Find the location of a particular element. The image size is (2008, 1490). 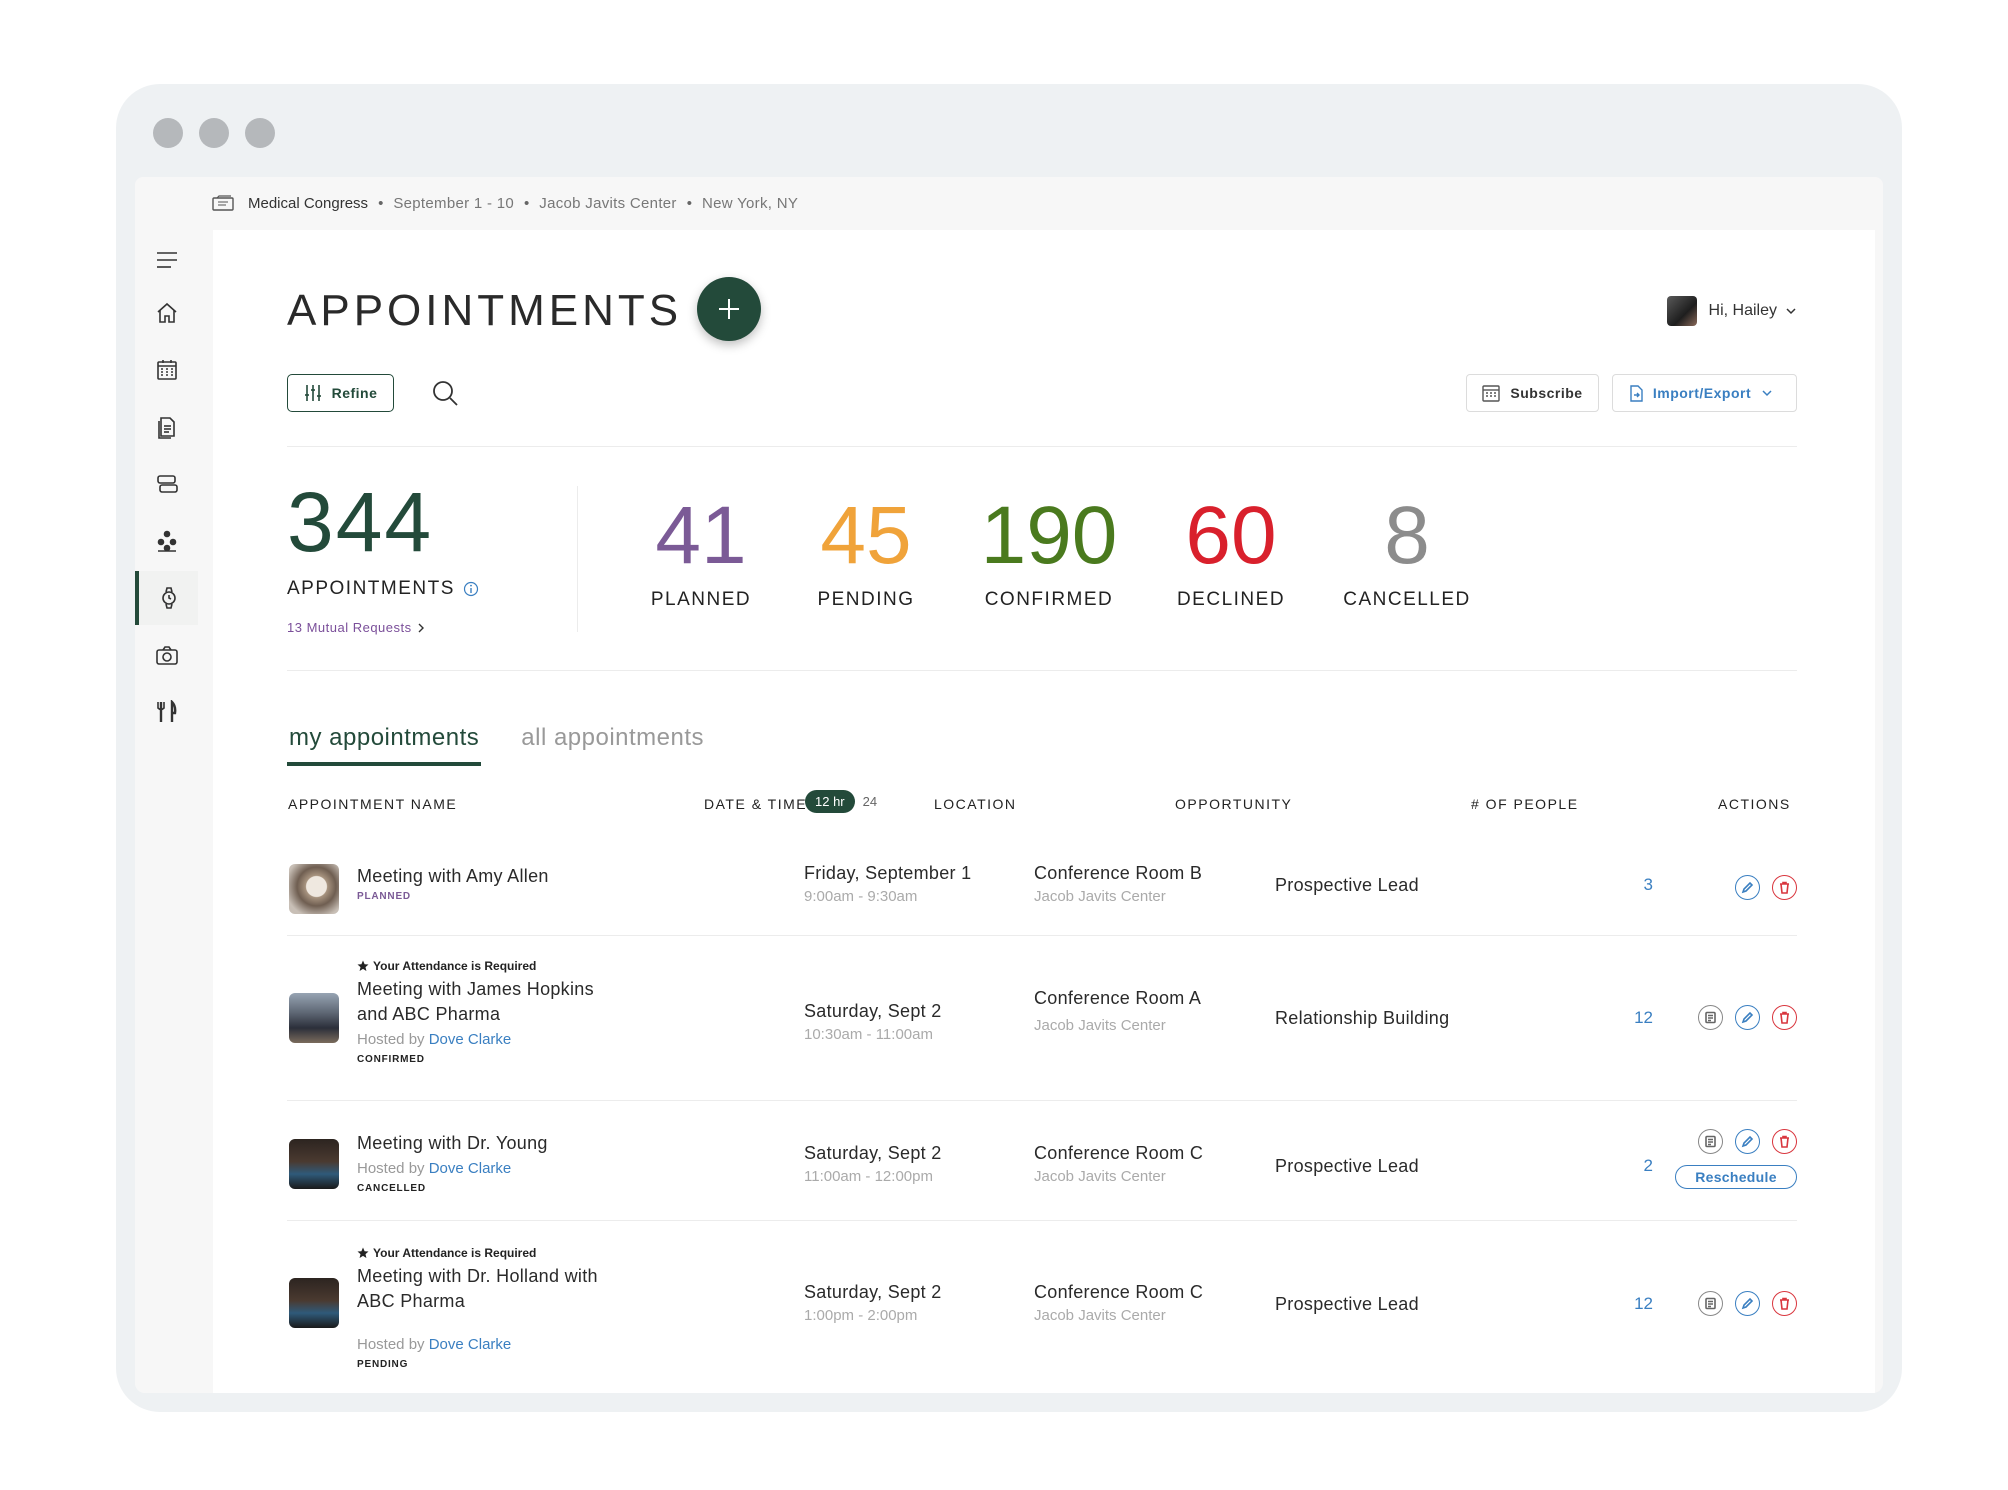

appointment-tabs: my appointments all appointments is located at coordinates (515, 745).